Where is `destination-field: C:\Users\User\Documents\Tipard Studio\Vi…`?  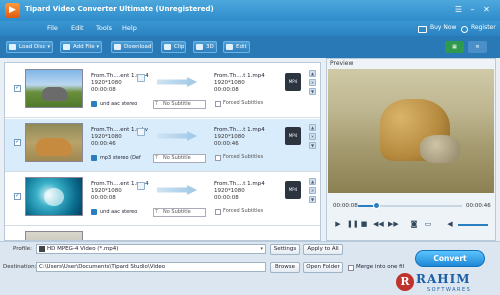
destination-field: C:\Users\User\Documents\Tipard Studio\Vi… is located at coordinates (151, 267).